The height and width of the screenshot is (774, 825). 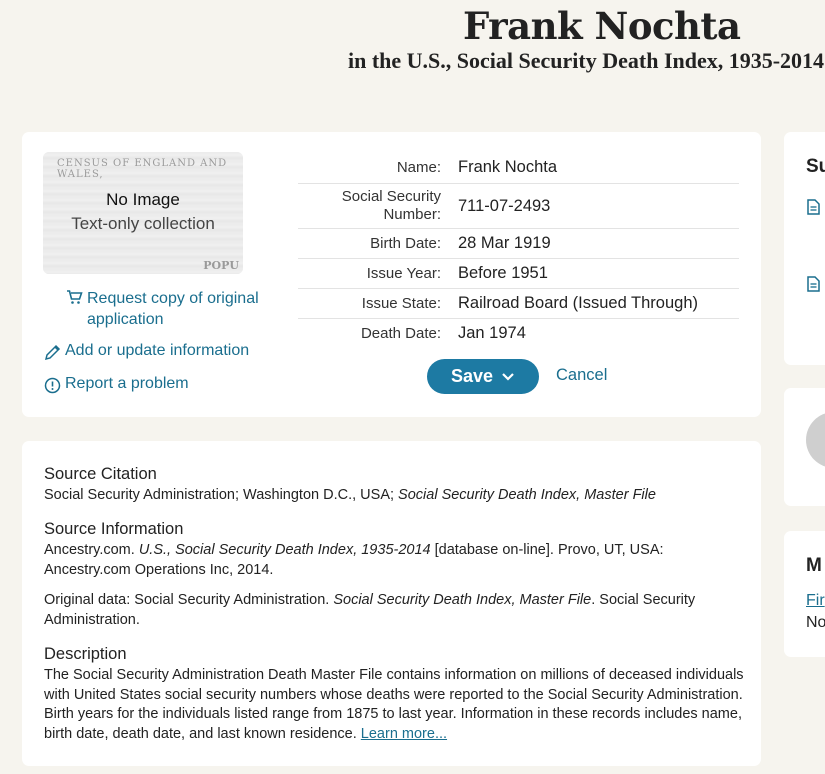 I want to click on fact-row-name: Name: Frank Nochta, so click(x=518, y=168).